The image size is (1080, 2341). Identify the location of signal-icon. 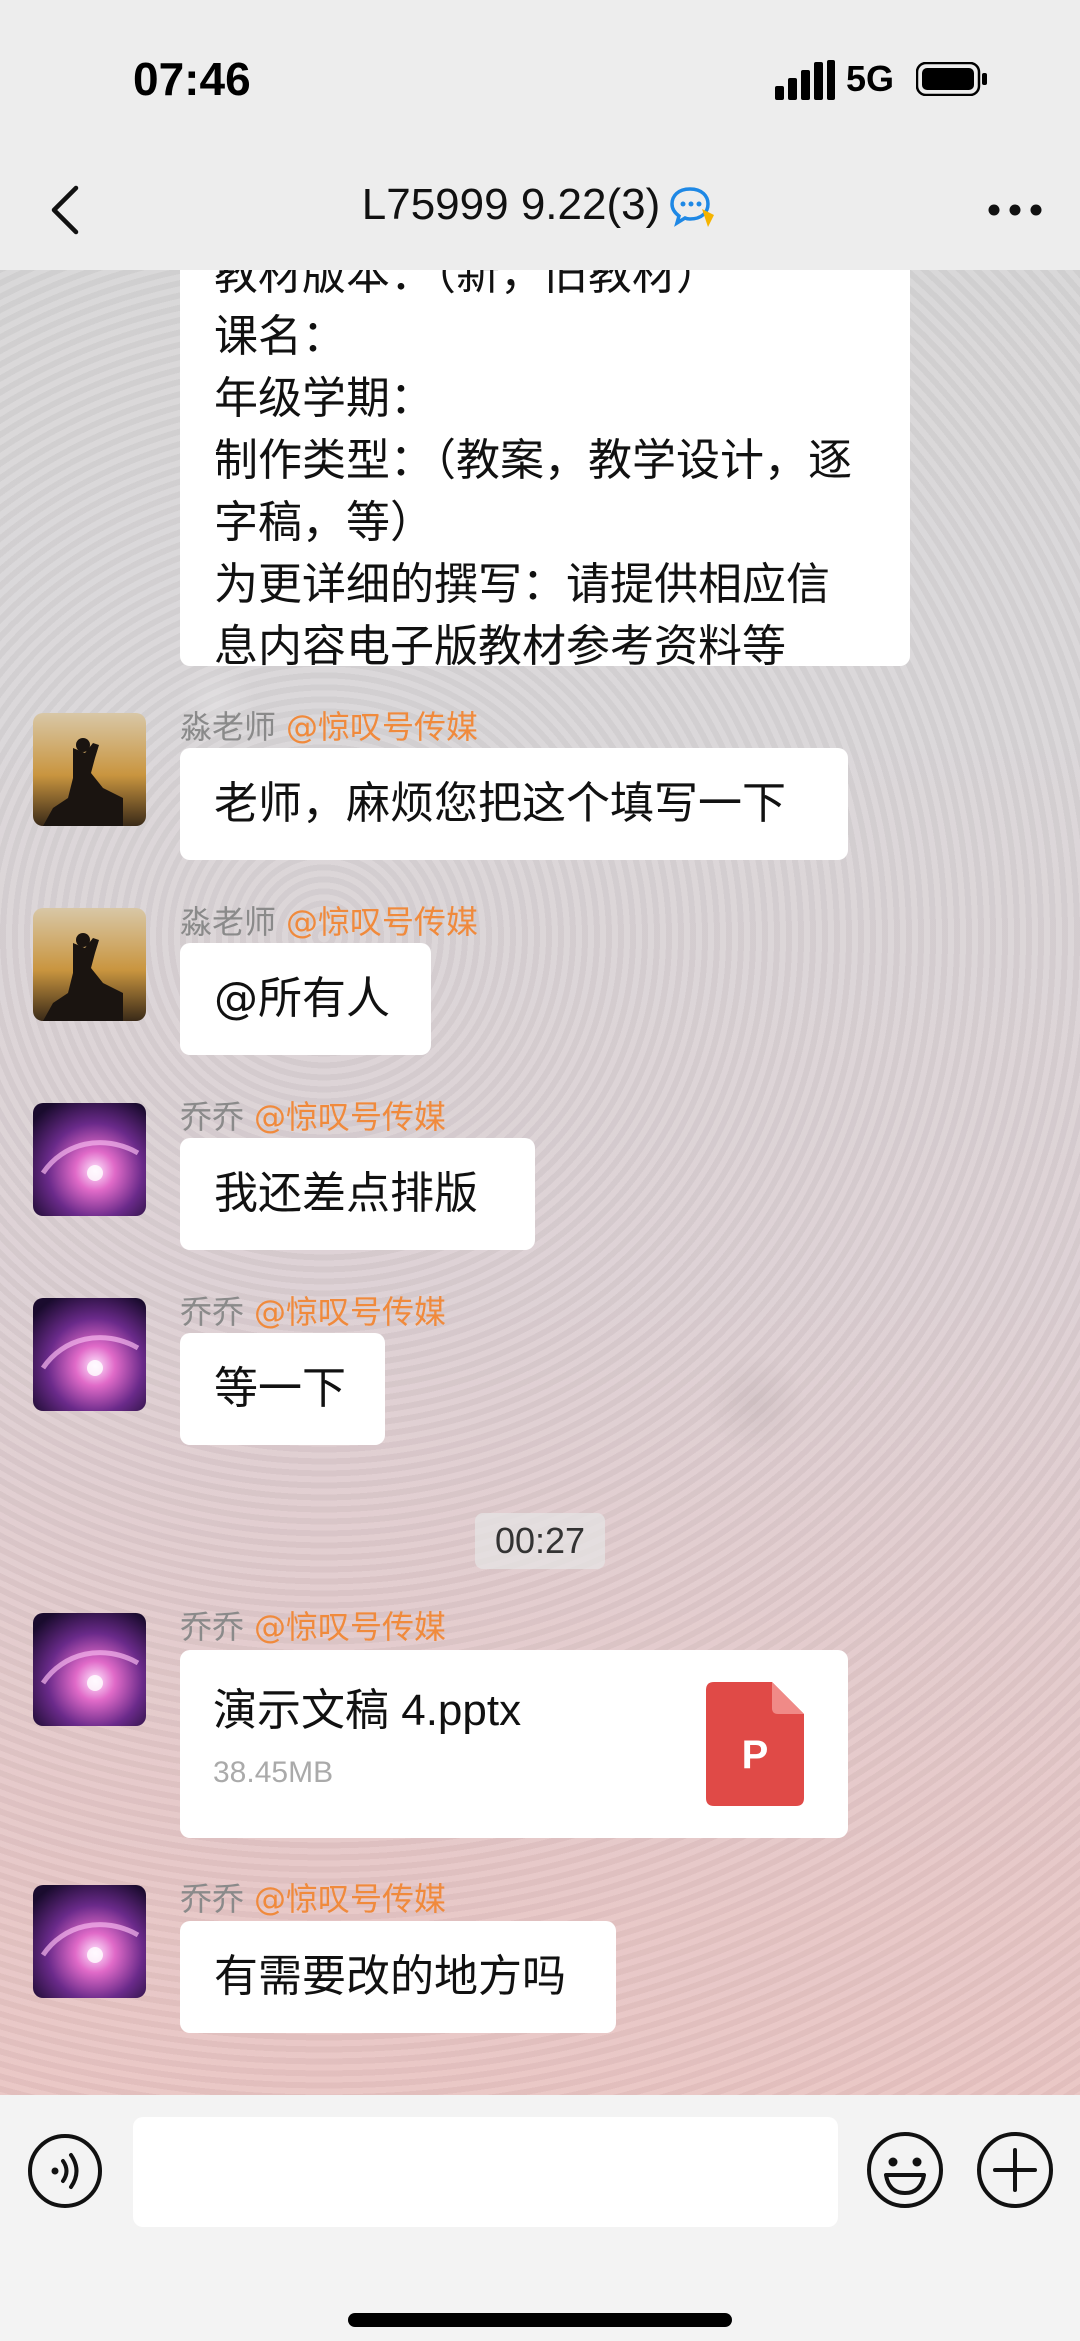
(805, 80).